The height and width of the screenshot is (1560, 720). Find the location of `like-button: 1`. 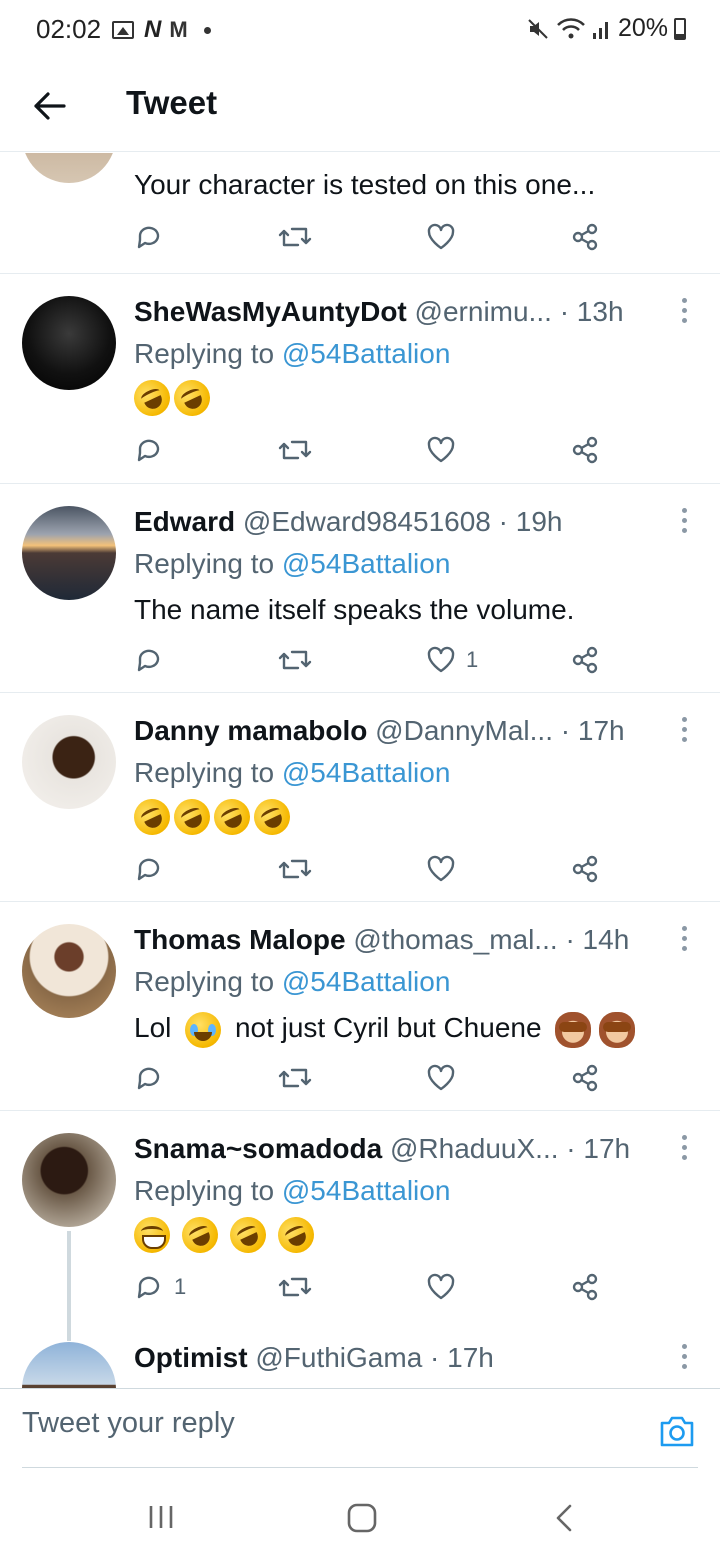

like-button: 1 is located at coordinates (452, 660).